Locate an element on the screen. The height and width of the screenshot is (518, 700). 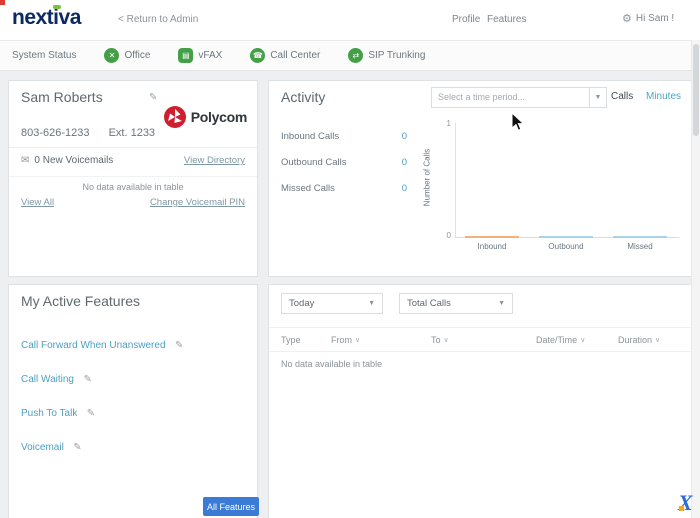
column-label: Type is located at coordinates (291, 340).